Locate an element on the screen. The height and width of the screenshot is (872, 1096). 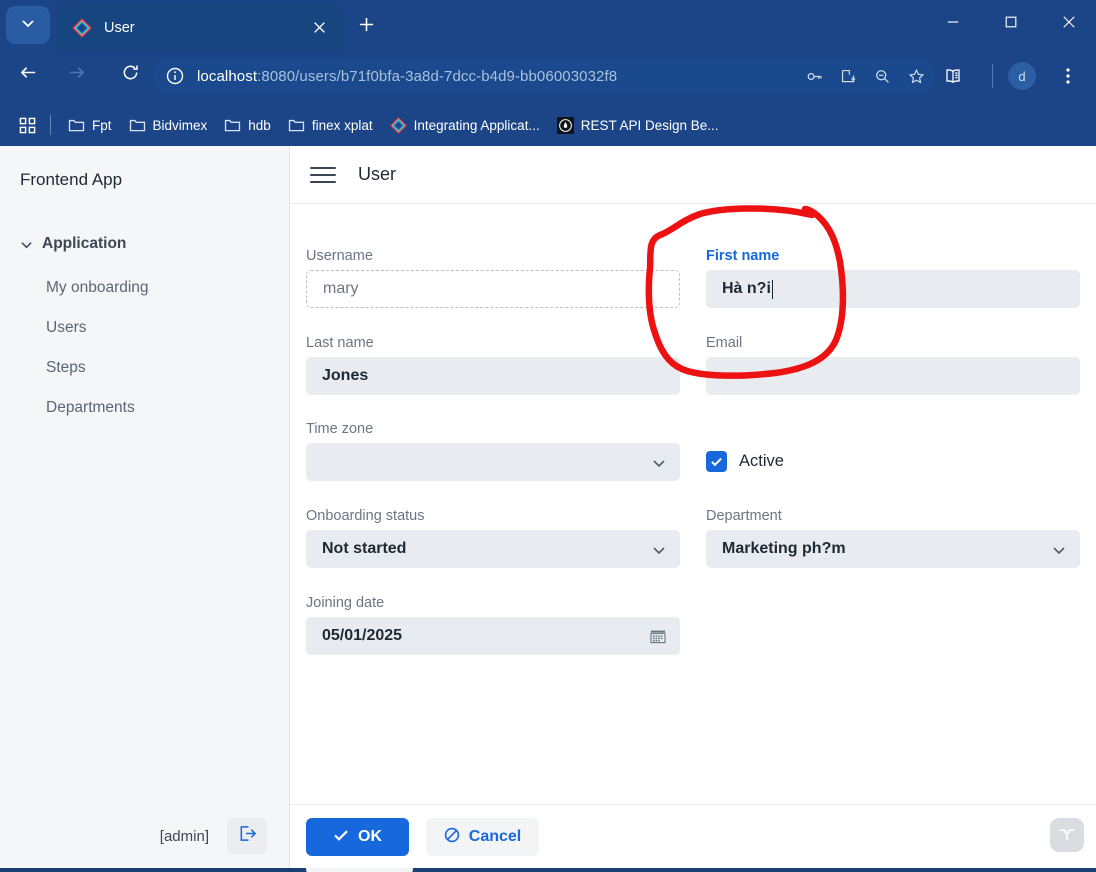
tab-search-button is located at coordinates (28, 25).